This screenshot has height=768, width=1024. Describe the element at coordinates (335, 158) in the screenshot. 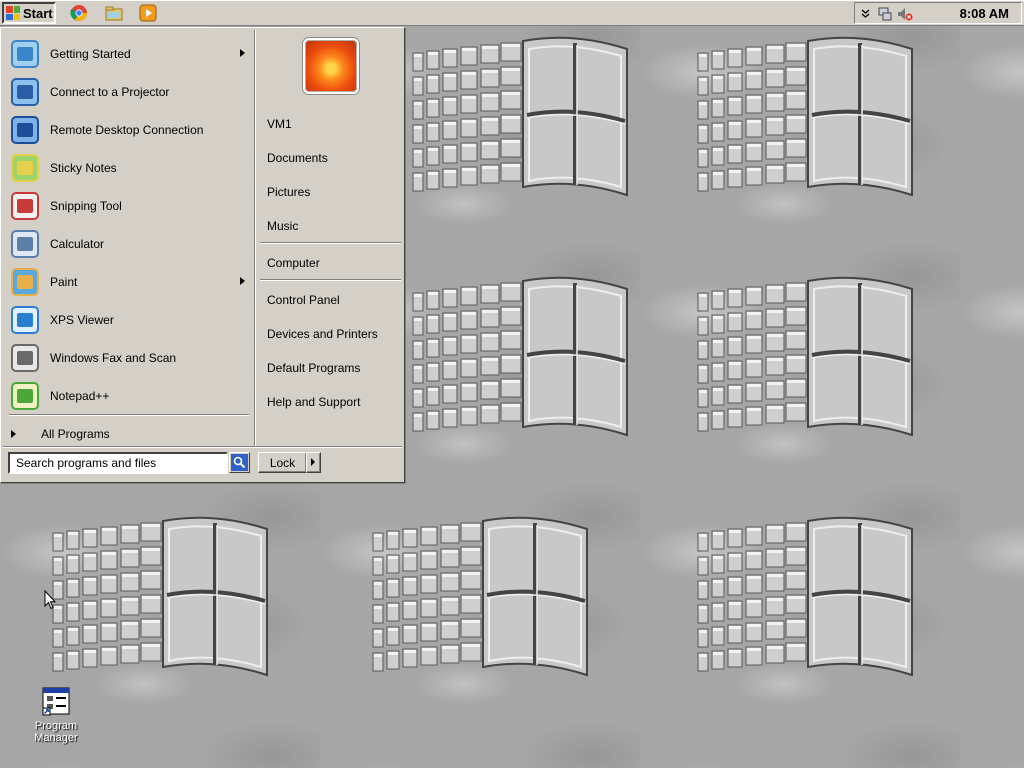

I see `link-documents: Documents` at that location.